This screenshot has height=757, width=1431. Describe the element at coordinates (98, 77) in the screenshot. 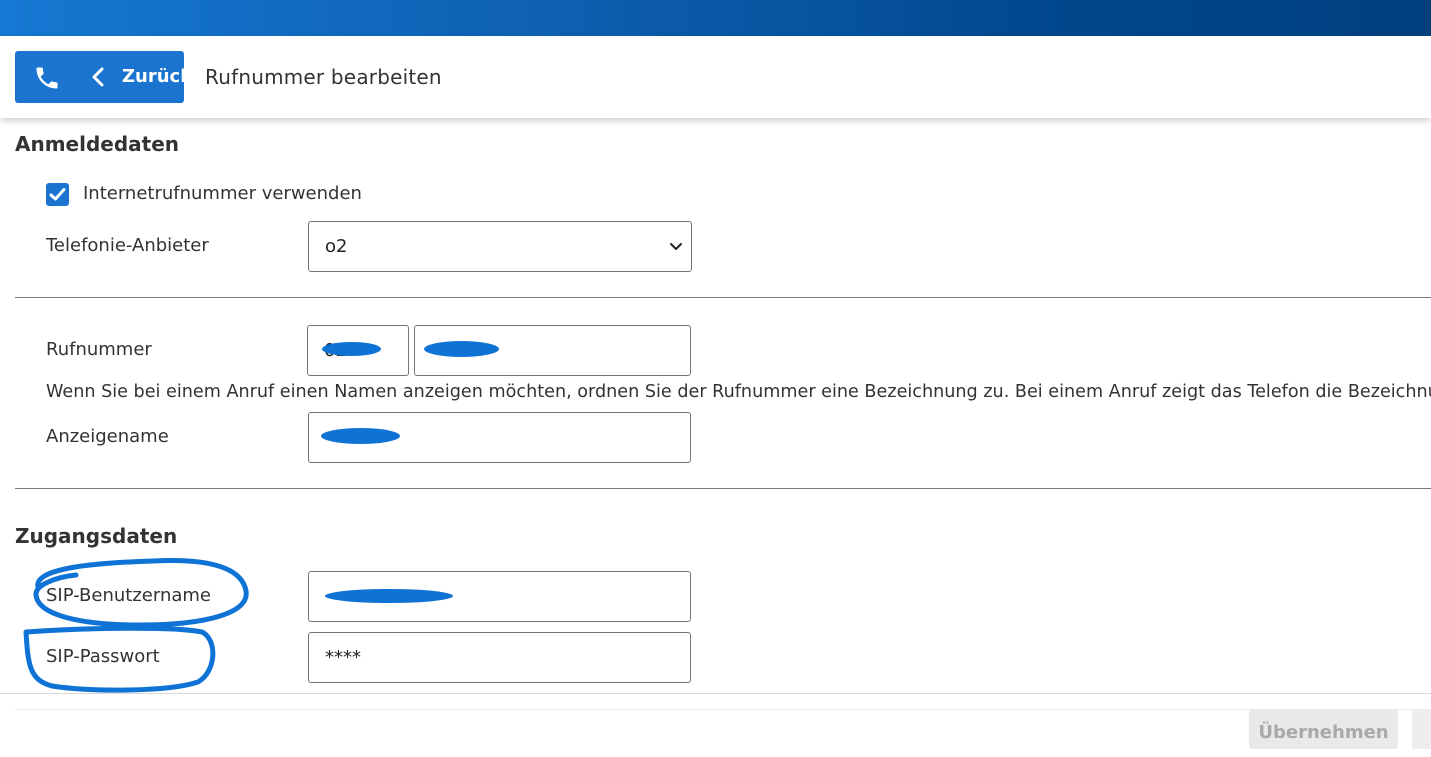

I see `chevron-left-icon` at that location.